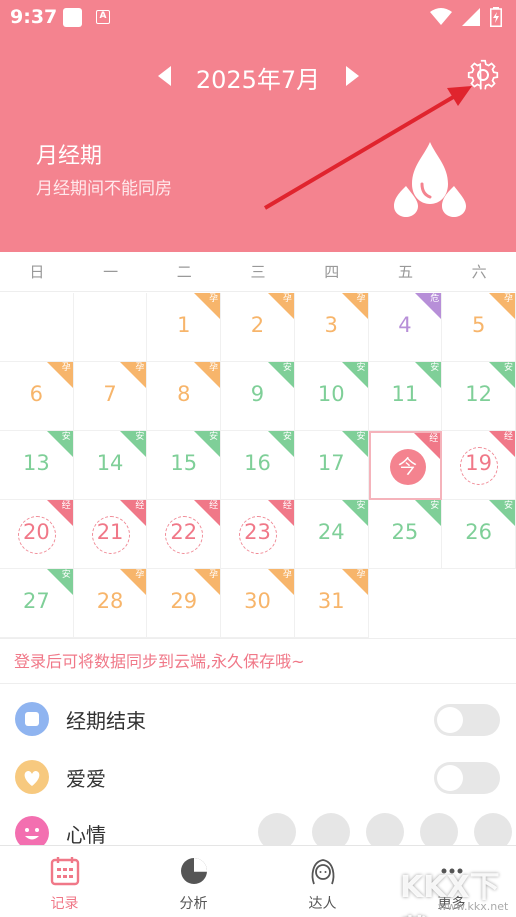 The height and width of the screenshot is (917, 516). Describe the element at coordinates (184, 463) in the screenshot. I see `day-number: 15` at that location.